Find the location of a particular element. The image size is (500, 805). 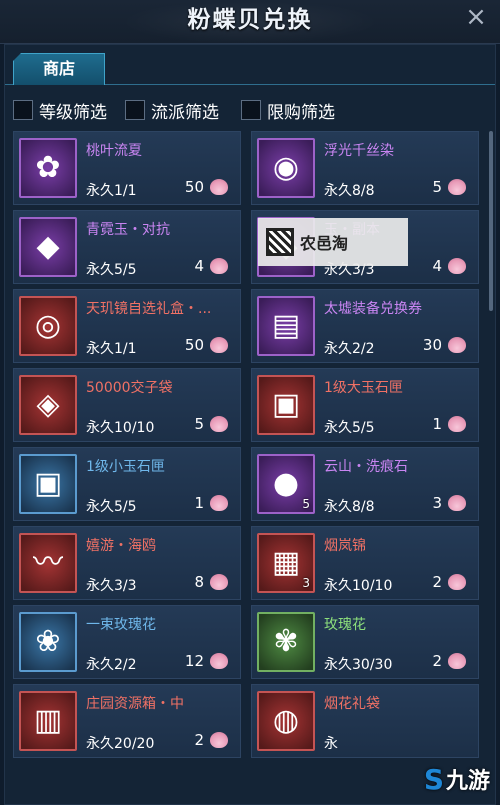

item-glyph: ▣ is located at coordinates (286, 404).